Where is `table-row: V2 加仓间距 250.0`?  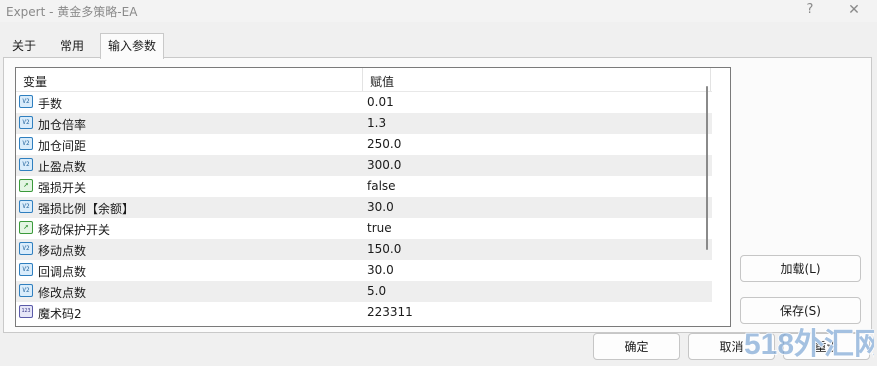 table-row: V2 加仓间距 250.0 is located at coordinates (364, 144).